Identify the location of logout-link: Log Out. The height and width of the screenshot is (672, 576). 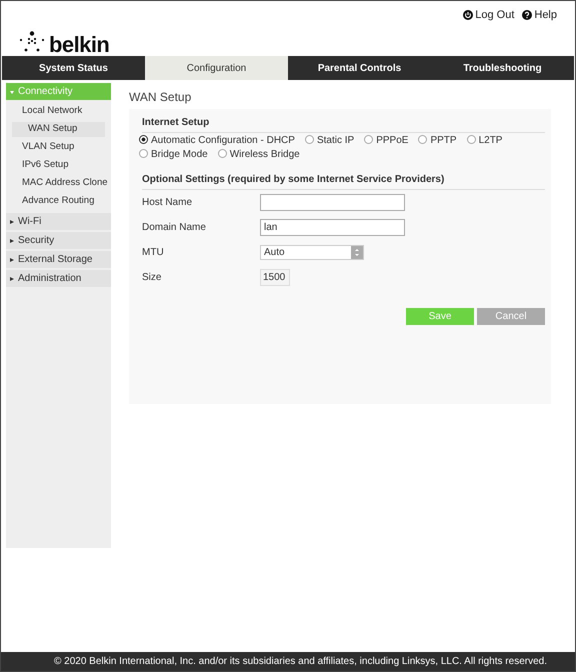
(488, 15).